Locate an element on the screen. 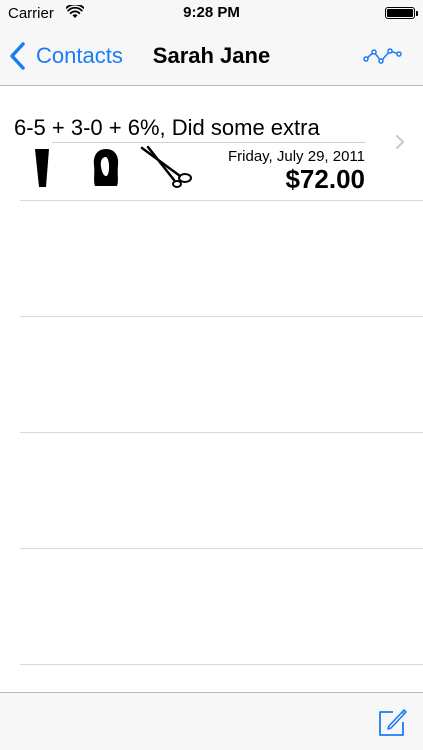  status-bar: Carrier 9:28 PM is located at coordinates (211, 14).